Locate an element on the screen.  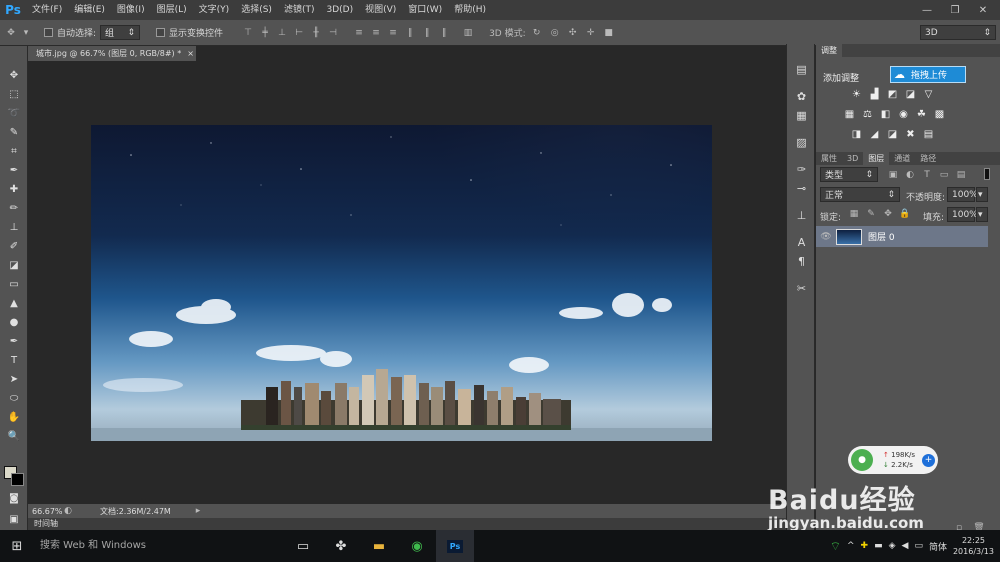
lasso-tool-icon: ➰ is located at coordinates (14, 113).